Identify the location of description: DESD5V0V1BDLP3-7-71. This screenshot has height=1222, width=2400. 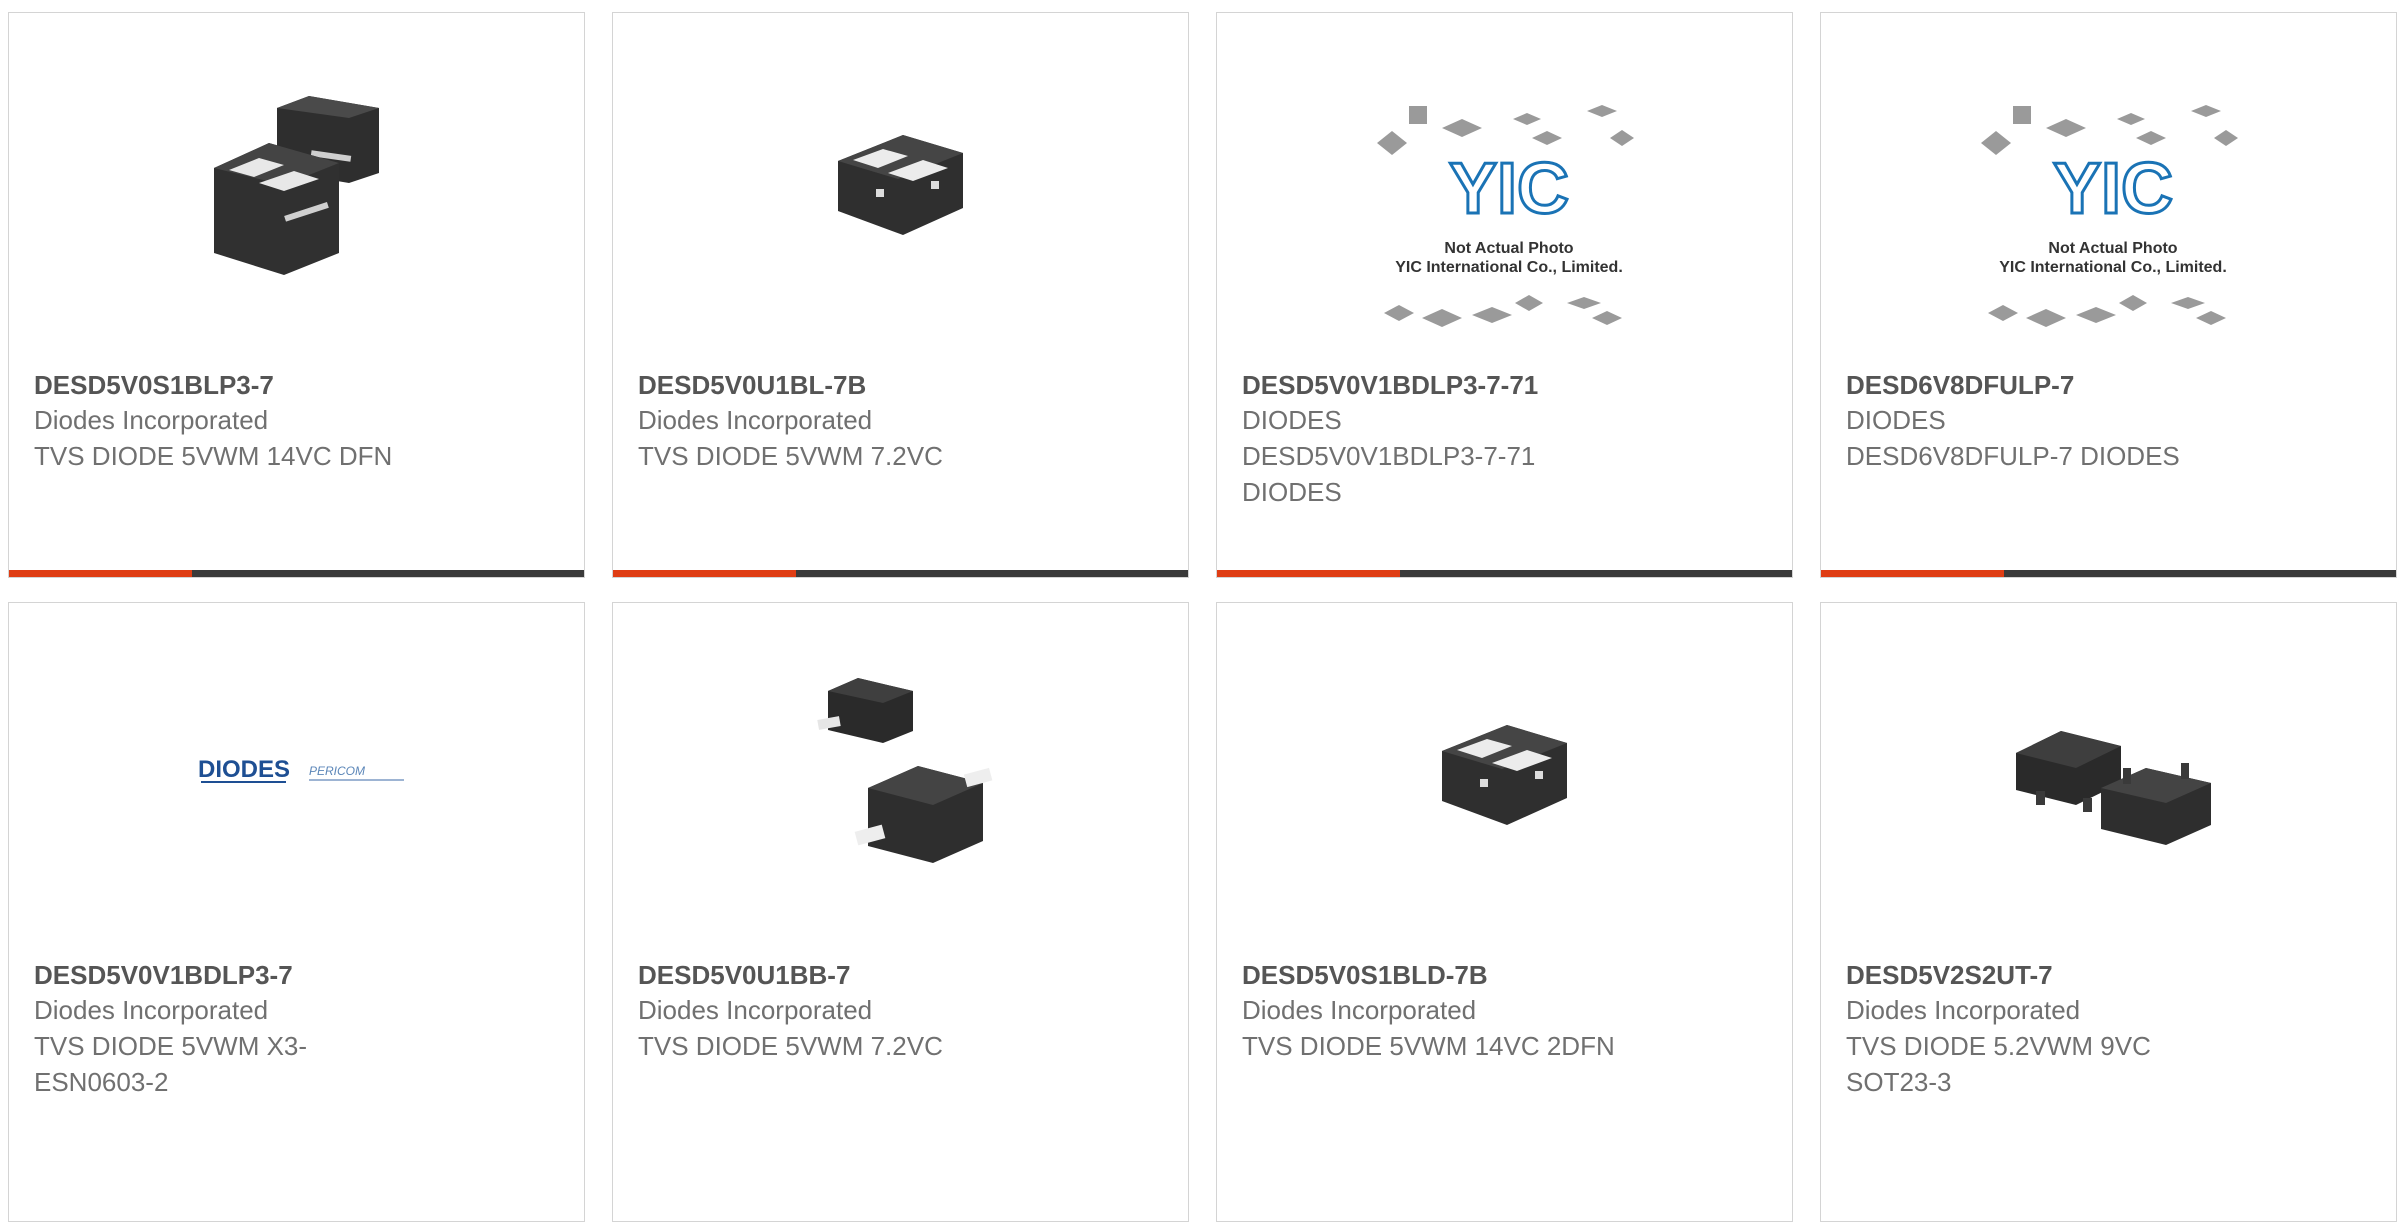
(1389, 456).